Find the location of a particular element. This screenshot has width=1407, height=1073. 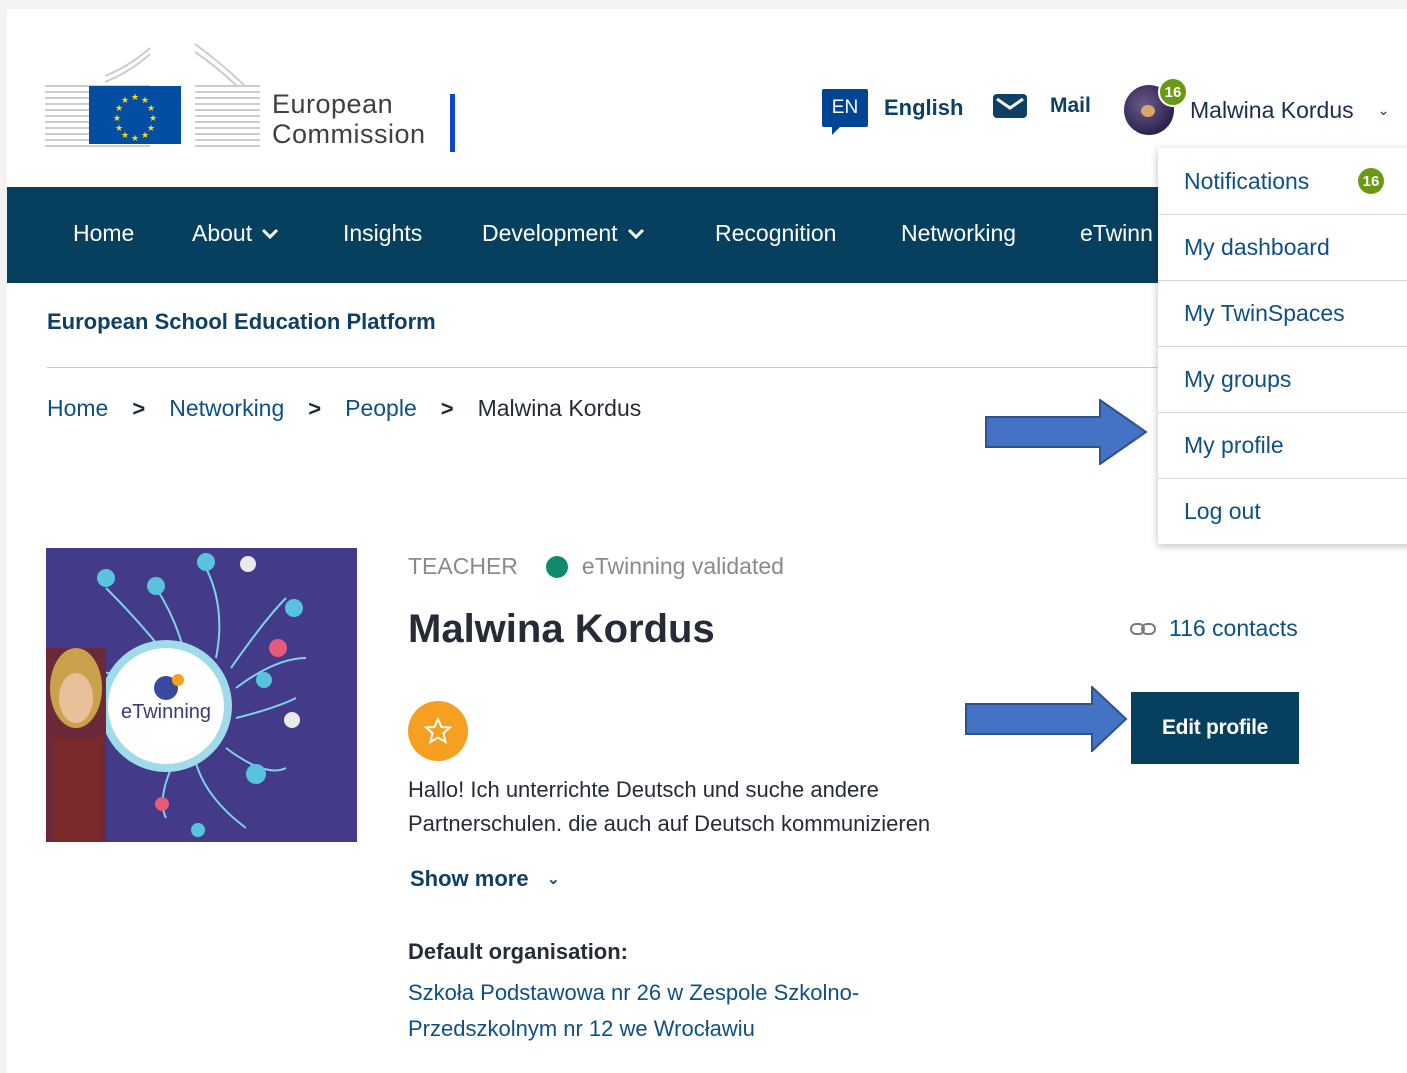

ec-logo-icon: ★ ★★ ★★★ ★★★ ★★★ is located at coordinates (152, 95).